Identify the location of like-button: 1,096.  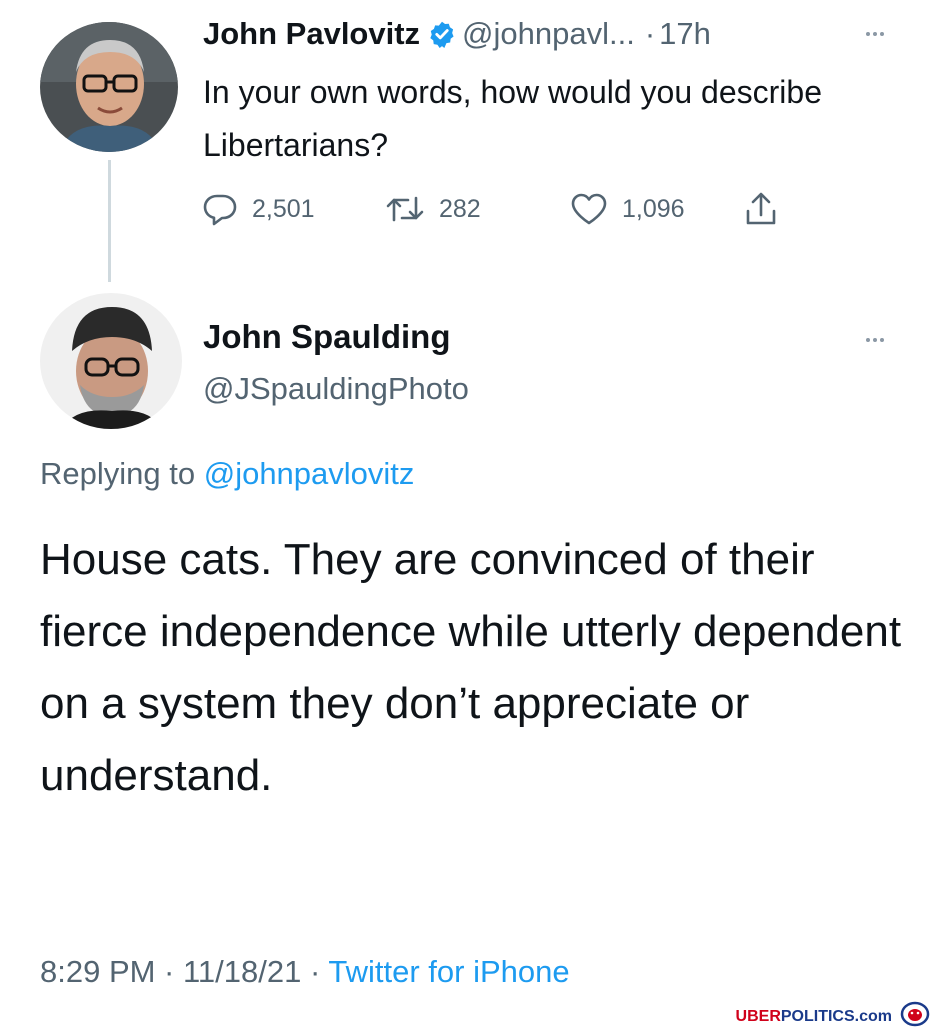
(627, 209).